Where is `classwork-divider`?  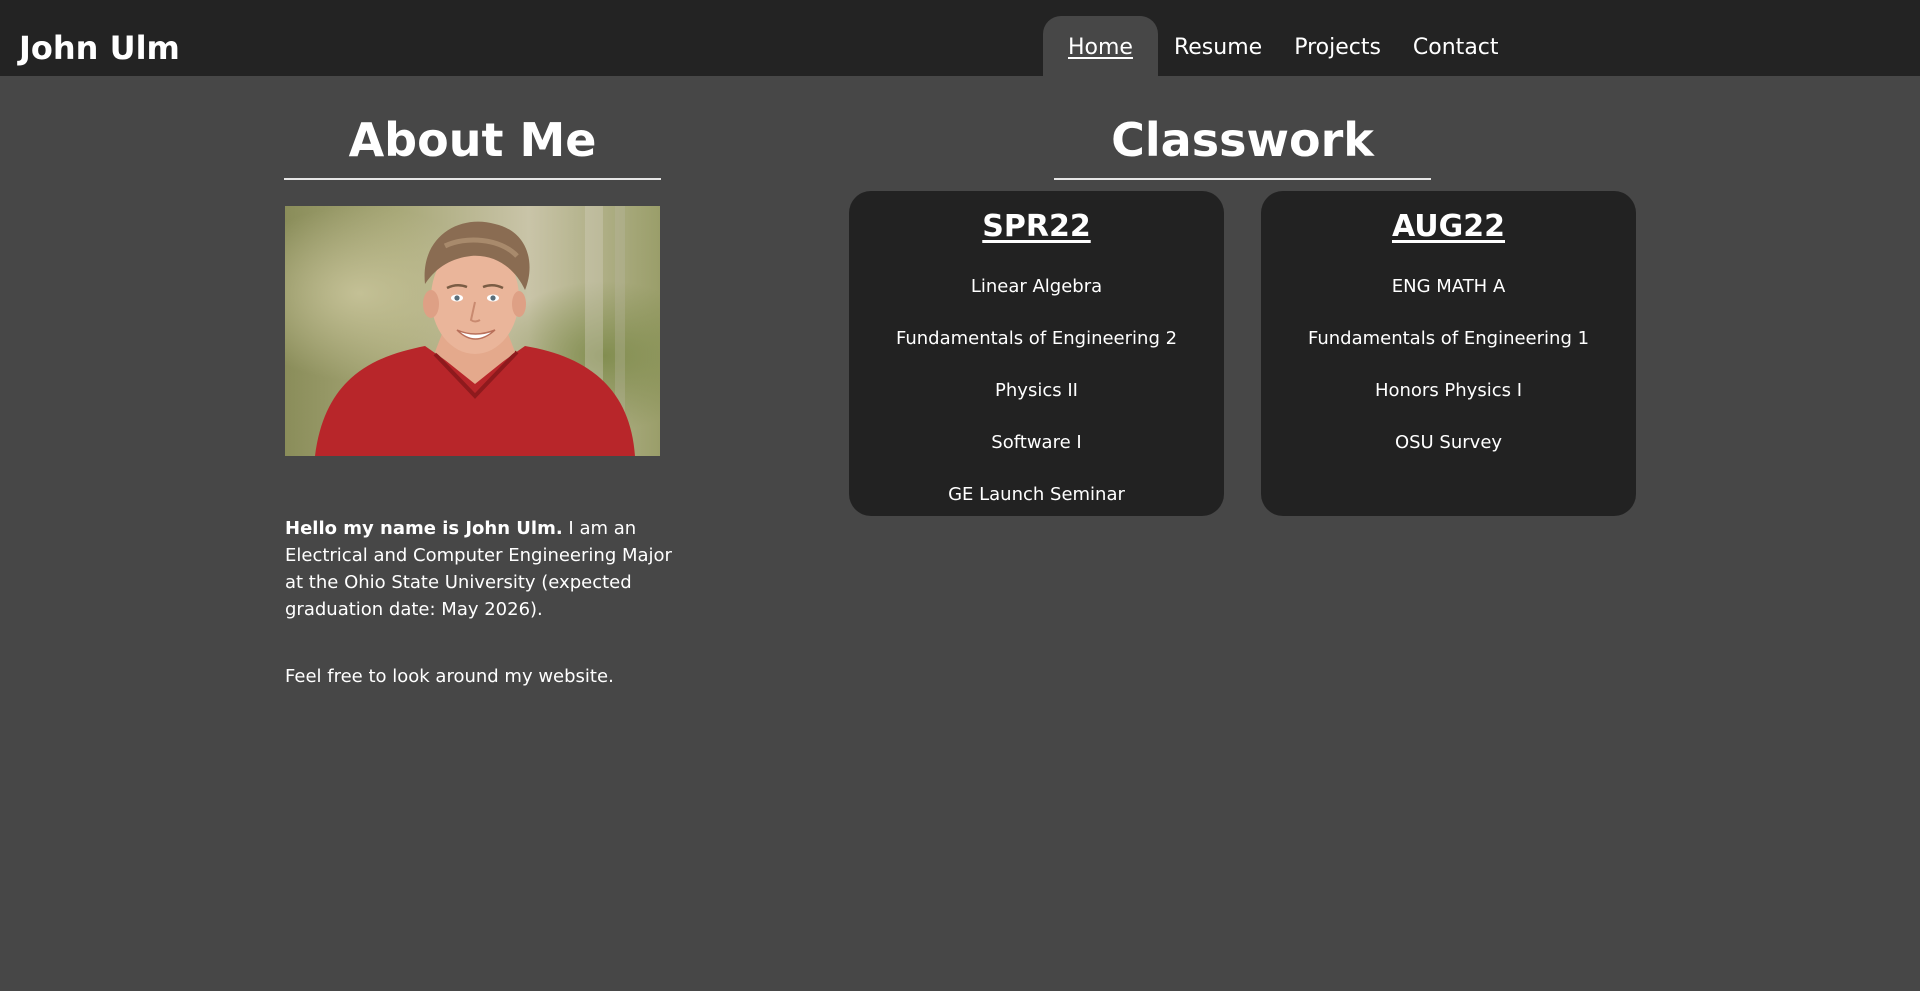 classwork-divider is located at coordinates (1242, 179).